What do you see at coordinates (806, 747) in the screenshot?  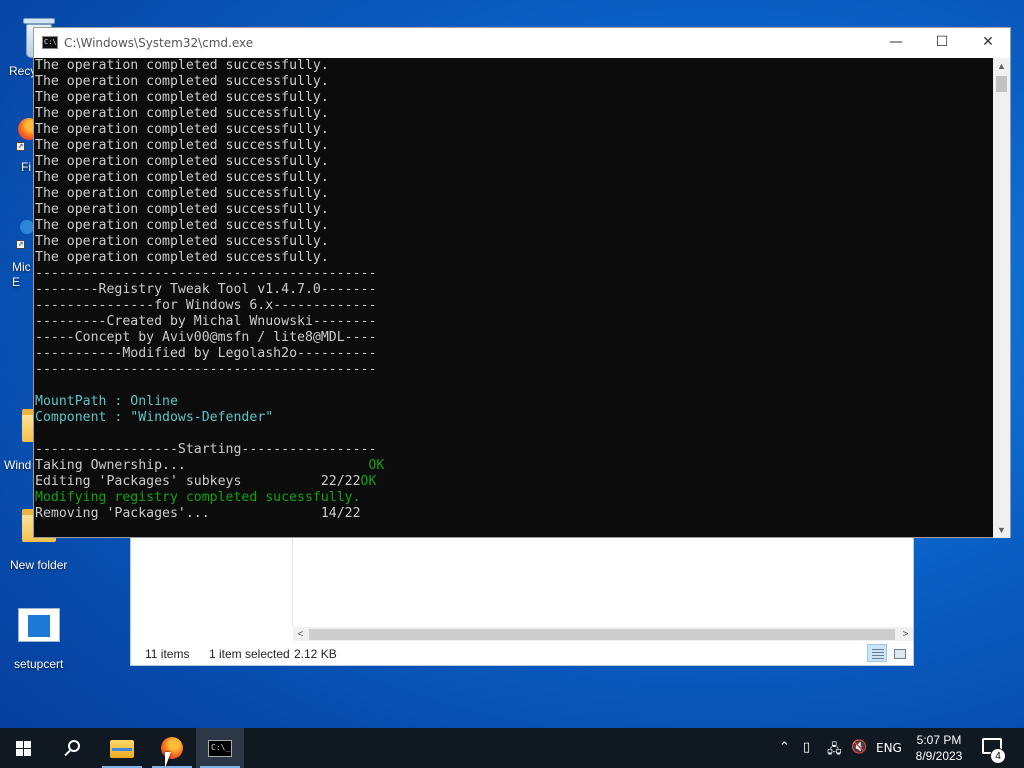 I see `device-icon: ▯` at bounding box center [806, 747].